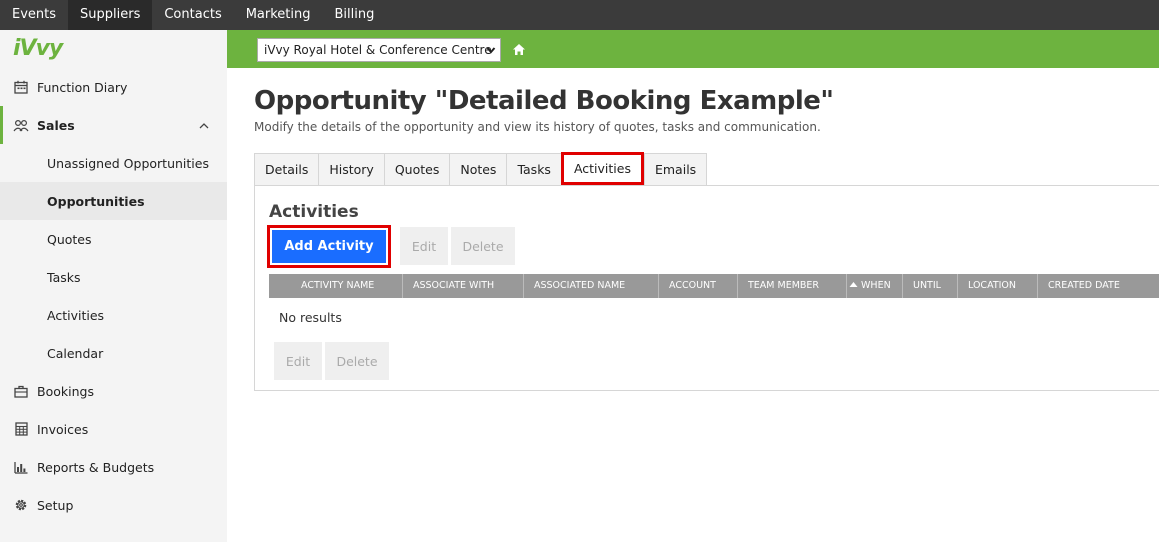  What do you see at coordinates (998, 286) in the screenshot?
I see `column-location: LOCATION` at bounding box center [998, 286].